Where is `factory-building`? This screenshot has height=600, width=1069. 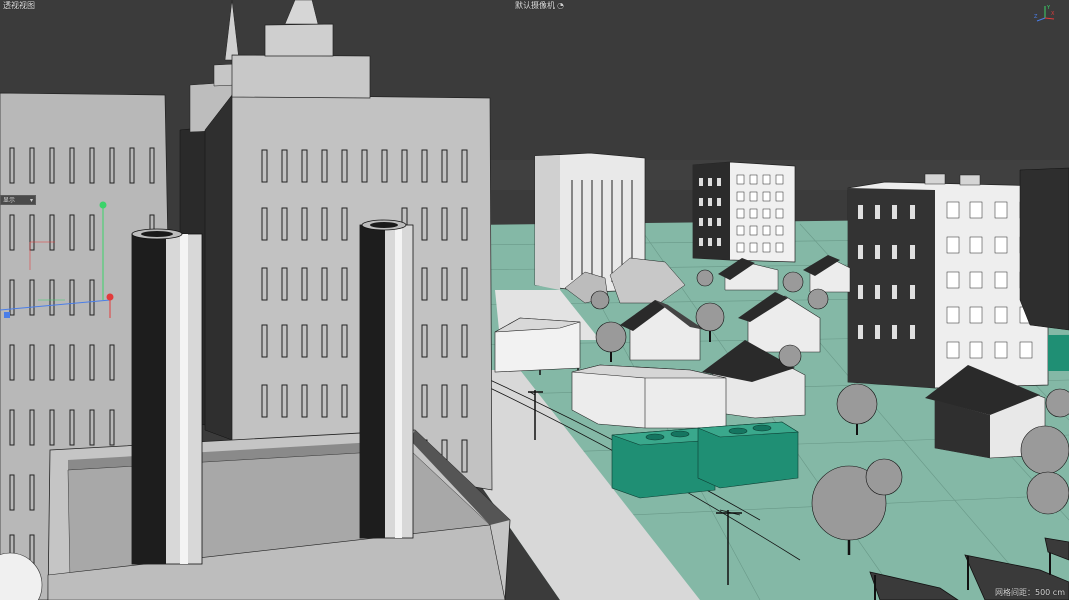 factory-building is located at coordinates (279, 514).